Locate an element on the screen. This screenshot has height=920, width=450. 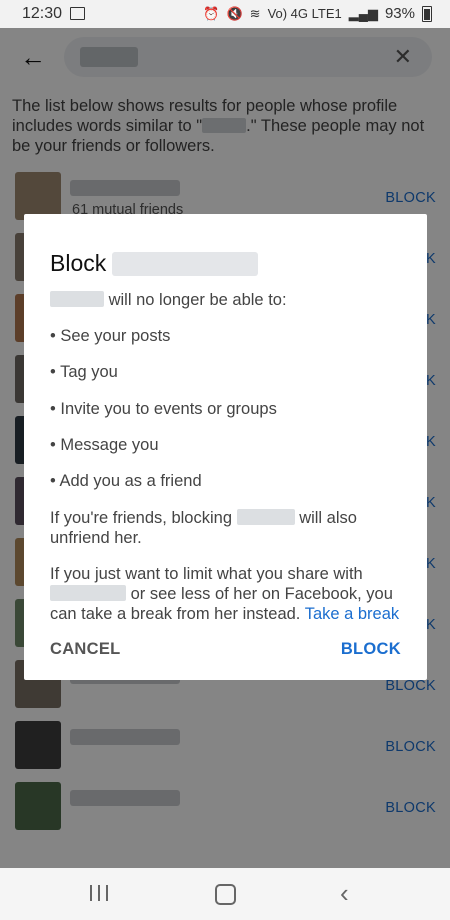
recent-apps-icon is located at coordinates (99, 893).